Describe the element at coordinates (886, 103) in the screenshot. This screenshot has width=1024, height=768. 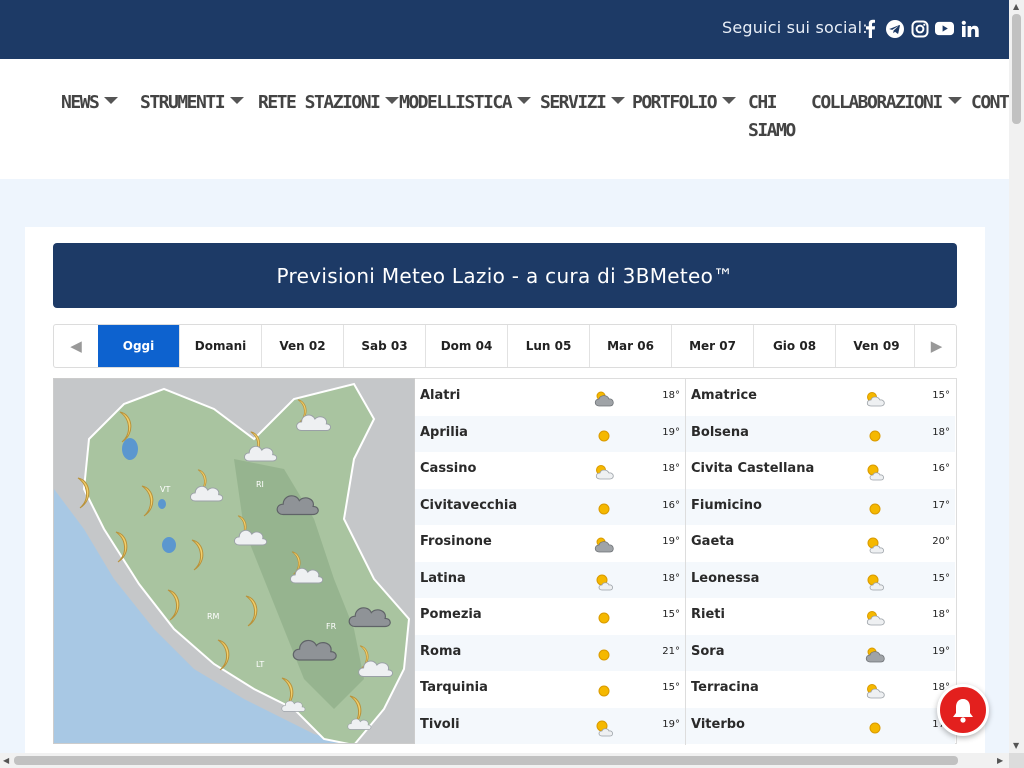
I see `nav-item-collaborazioni: COLLABORAZIONI` at that location.